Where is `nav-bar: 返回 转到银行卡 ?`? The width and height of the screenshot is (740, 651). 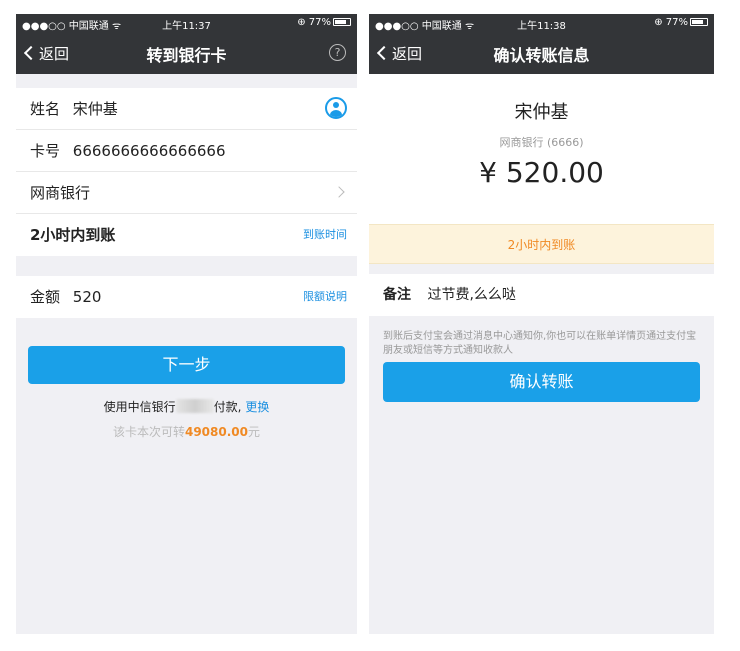 nav-bar: 返回 转到银行卡 ? is located at coordinates (186, 53).